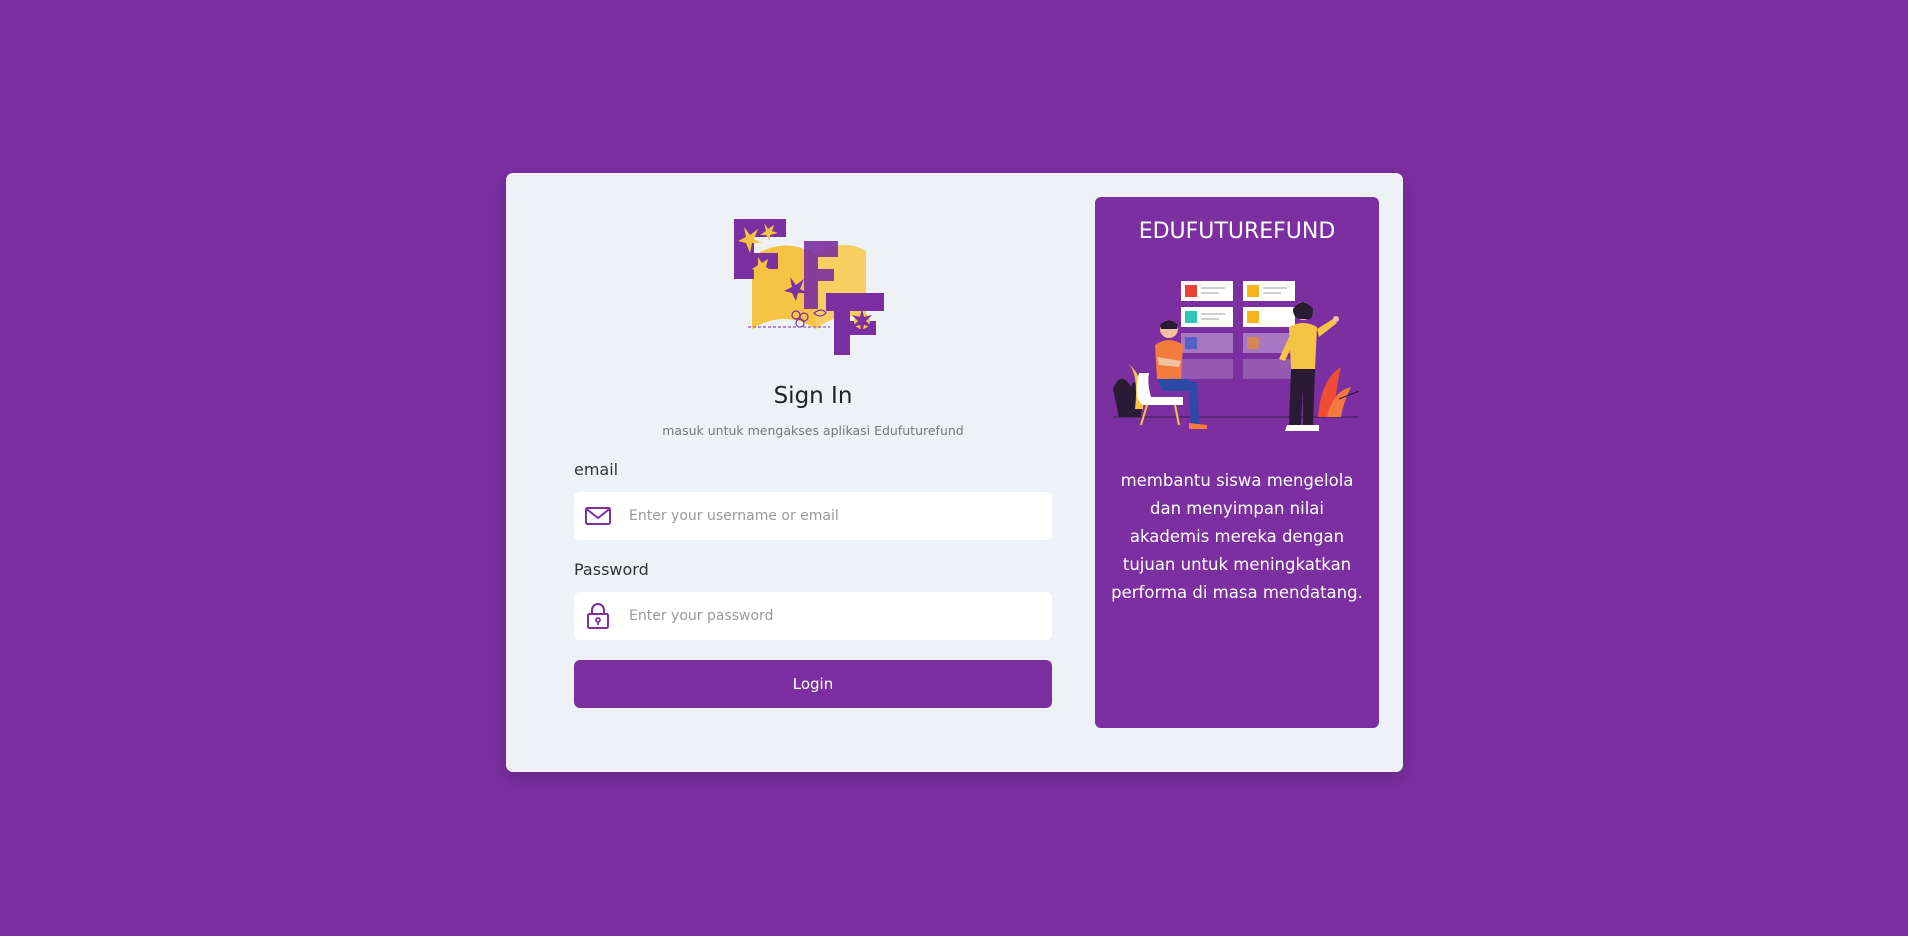  I want to click on email-label: email, so click(596, 469).